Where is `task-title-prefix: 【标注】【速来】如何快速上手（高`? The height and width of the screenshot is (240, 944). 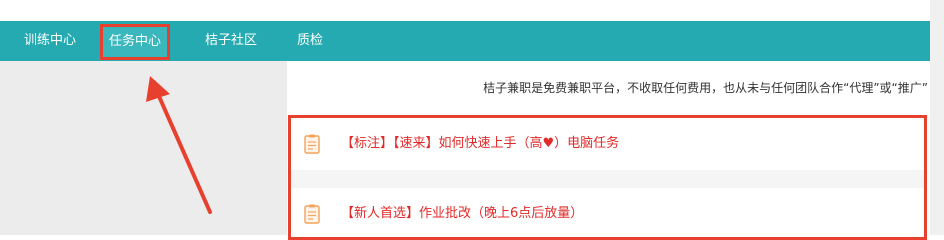
task-title-prefix: 【标注】【速来】如何快速上手（高 is located at coordinates (442, 143).